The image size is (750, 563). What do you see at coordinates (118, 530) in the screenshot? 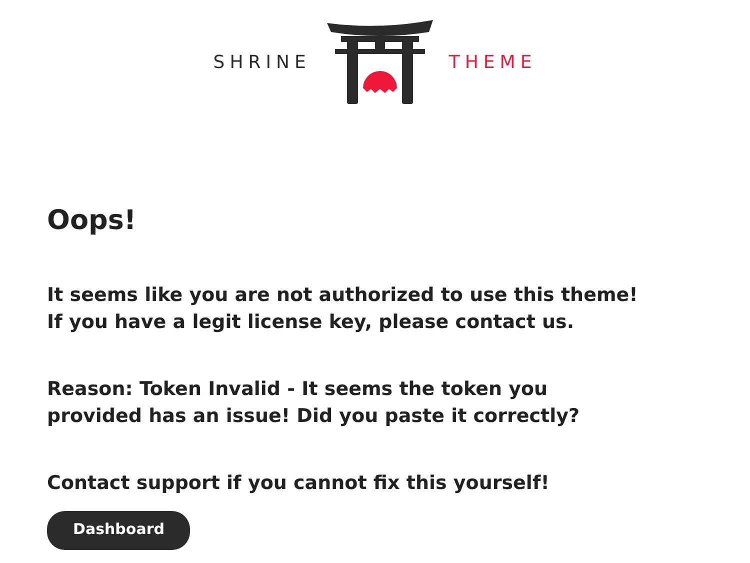
I see `dashboard-button: Dashboard` at bounding box center [118, 530].